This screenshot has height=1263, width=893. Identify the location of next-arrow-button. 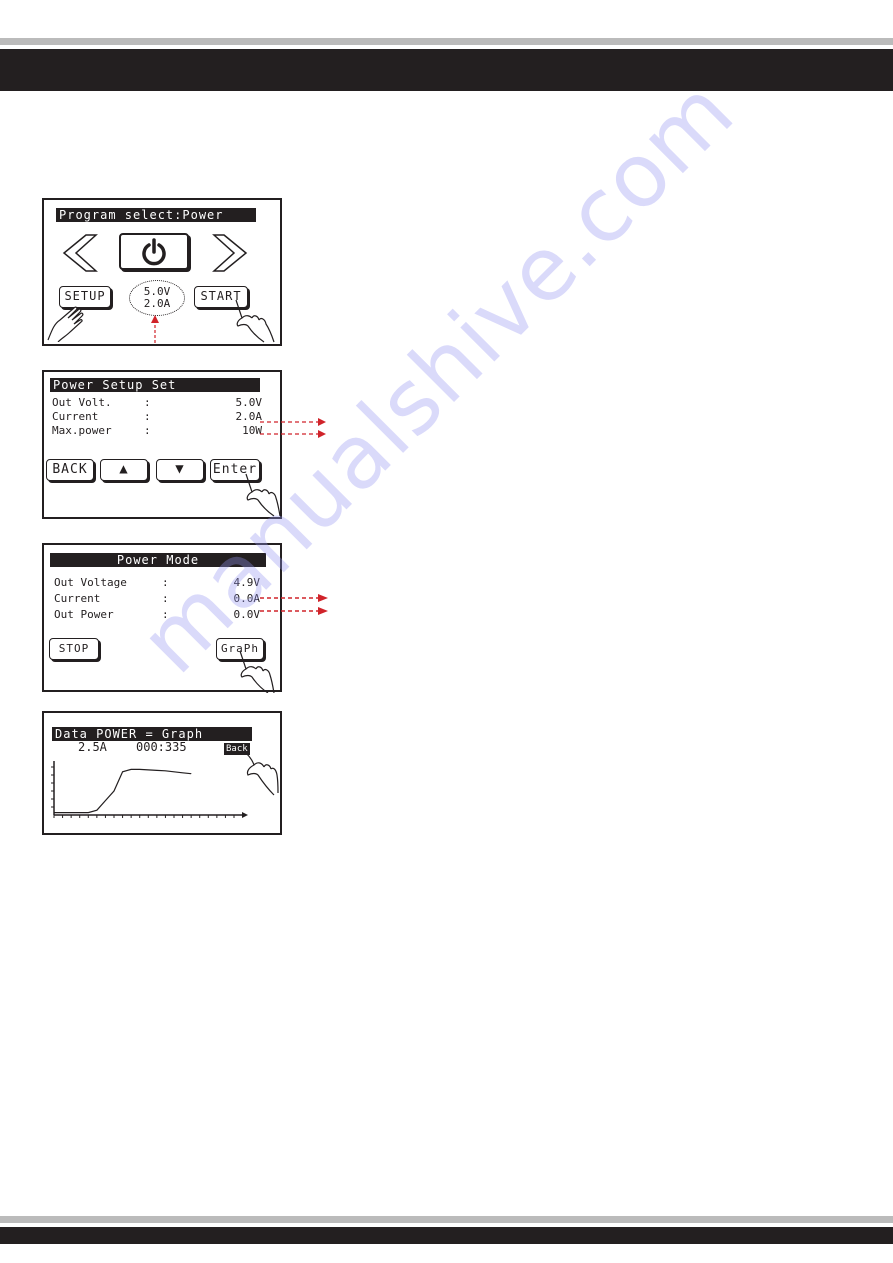
(232, 253).